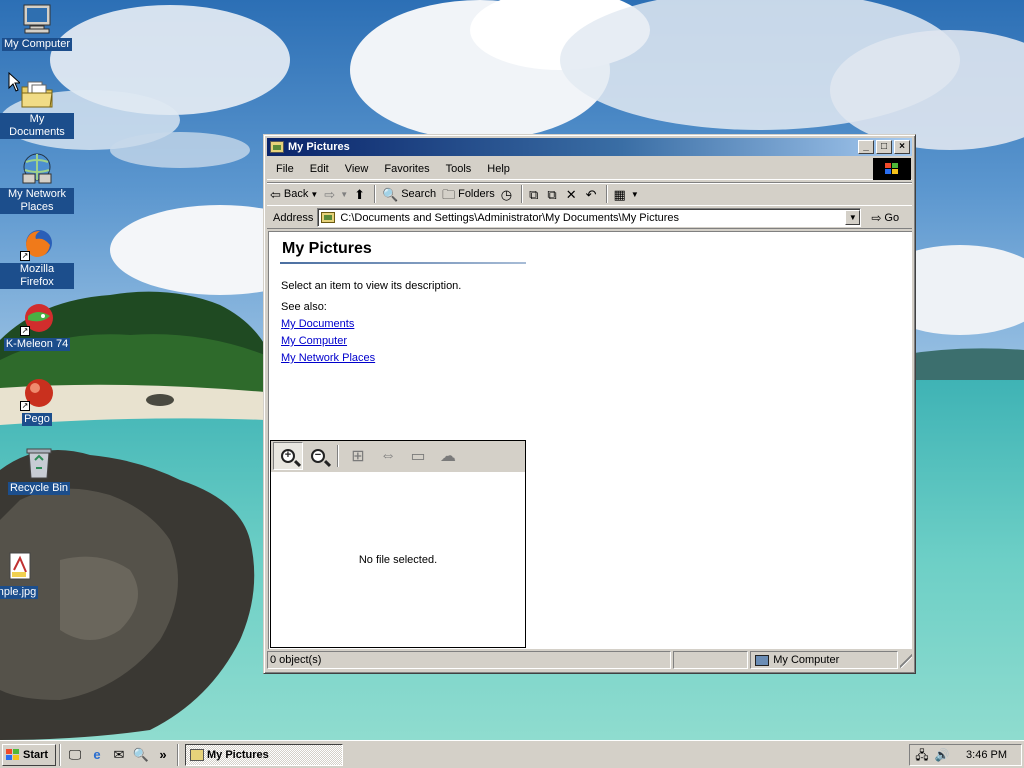 This screenshot has width=1024, height=768. Describe the element at coordinates (37, 94) in the screenshot. I see `my-documents-icon` at that location.